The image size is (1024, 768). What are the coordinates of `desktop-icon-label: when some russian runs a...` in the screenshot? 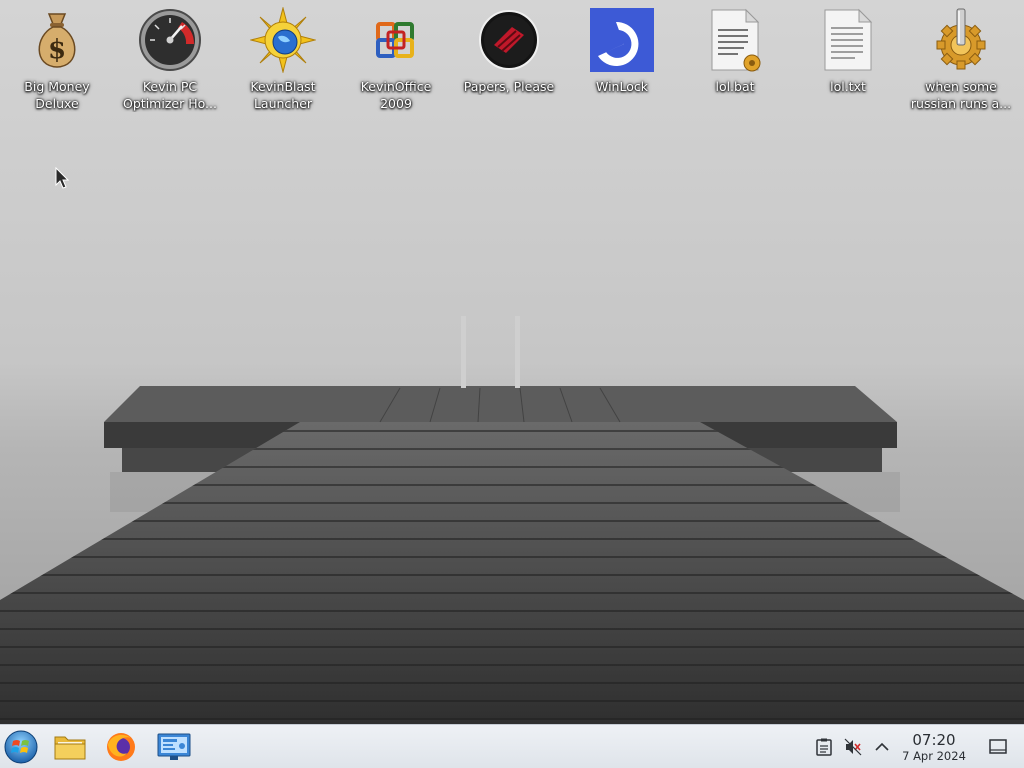 It's located at (961, 95).